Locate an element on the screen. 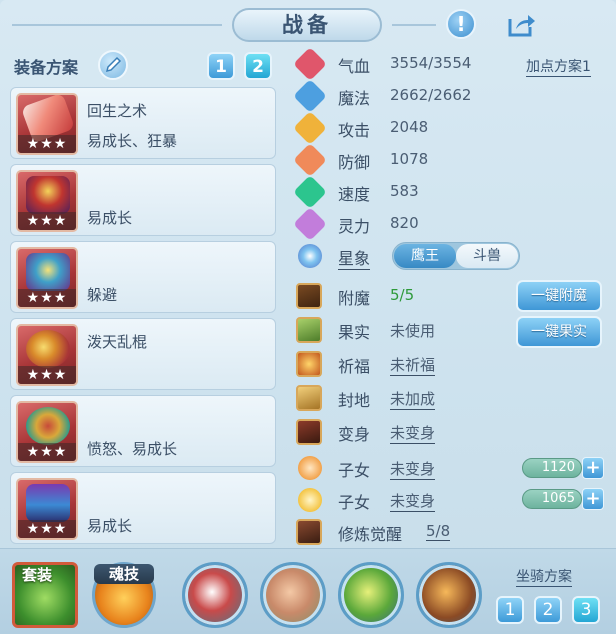 The width and height of the screenshot is (616, 634). speed-icon is located at coordinates (310, 192).